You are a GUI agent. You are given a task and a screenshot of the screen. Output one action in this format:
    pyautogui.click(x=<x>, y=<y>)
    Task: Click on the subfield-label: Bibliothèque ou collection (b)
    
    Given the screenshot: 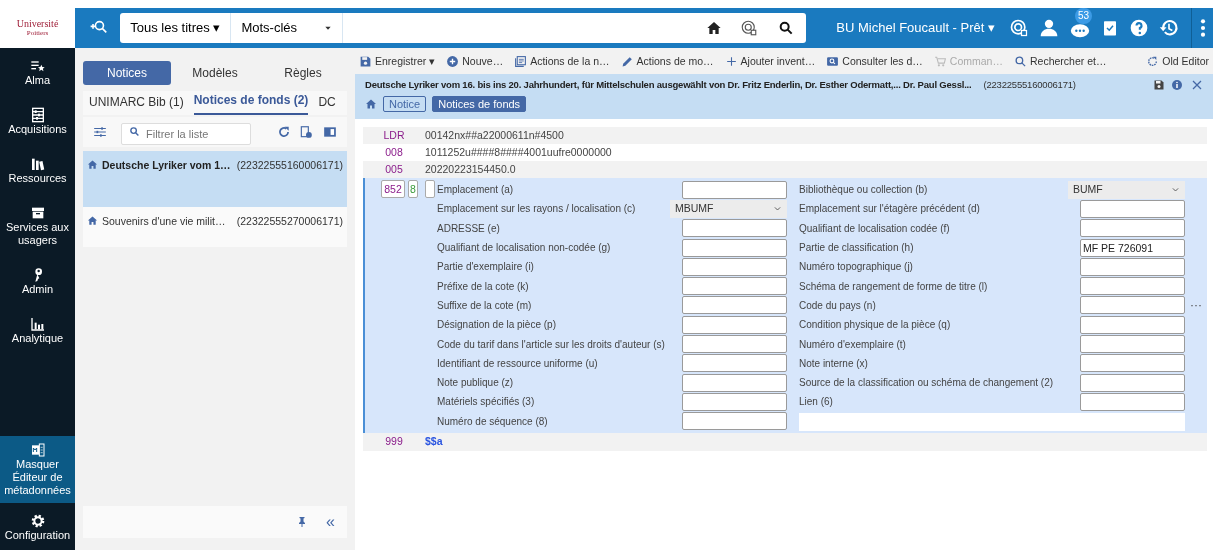 What is the action you would take?
    pyautogui.click(x=863, y=190)
    